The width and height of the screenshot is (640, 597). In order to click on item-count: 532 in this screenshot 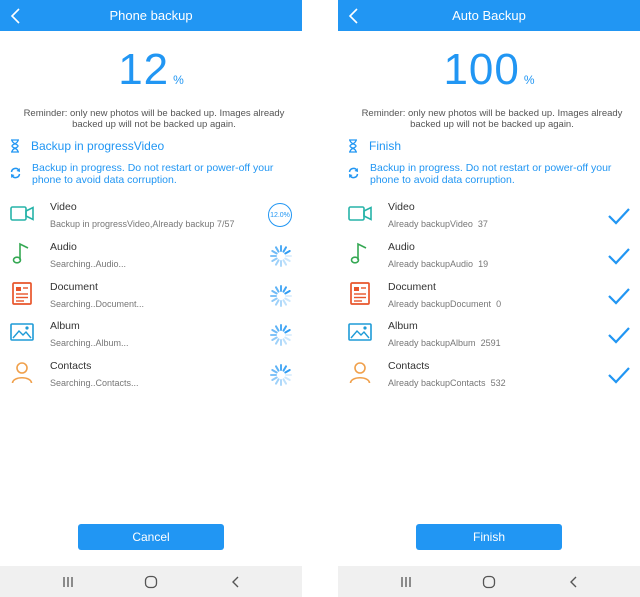, I will do `click(498, 383)`.